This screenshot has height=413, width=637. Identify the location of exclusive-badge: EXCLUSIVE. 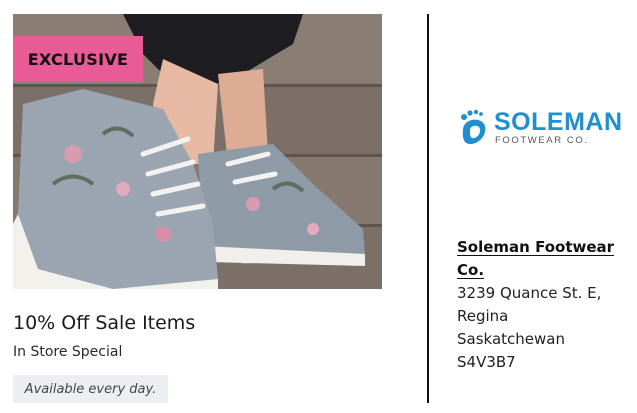
(78, 59).